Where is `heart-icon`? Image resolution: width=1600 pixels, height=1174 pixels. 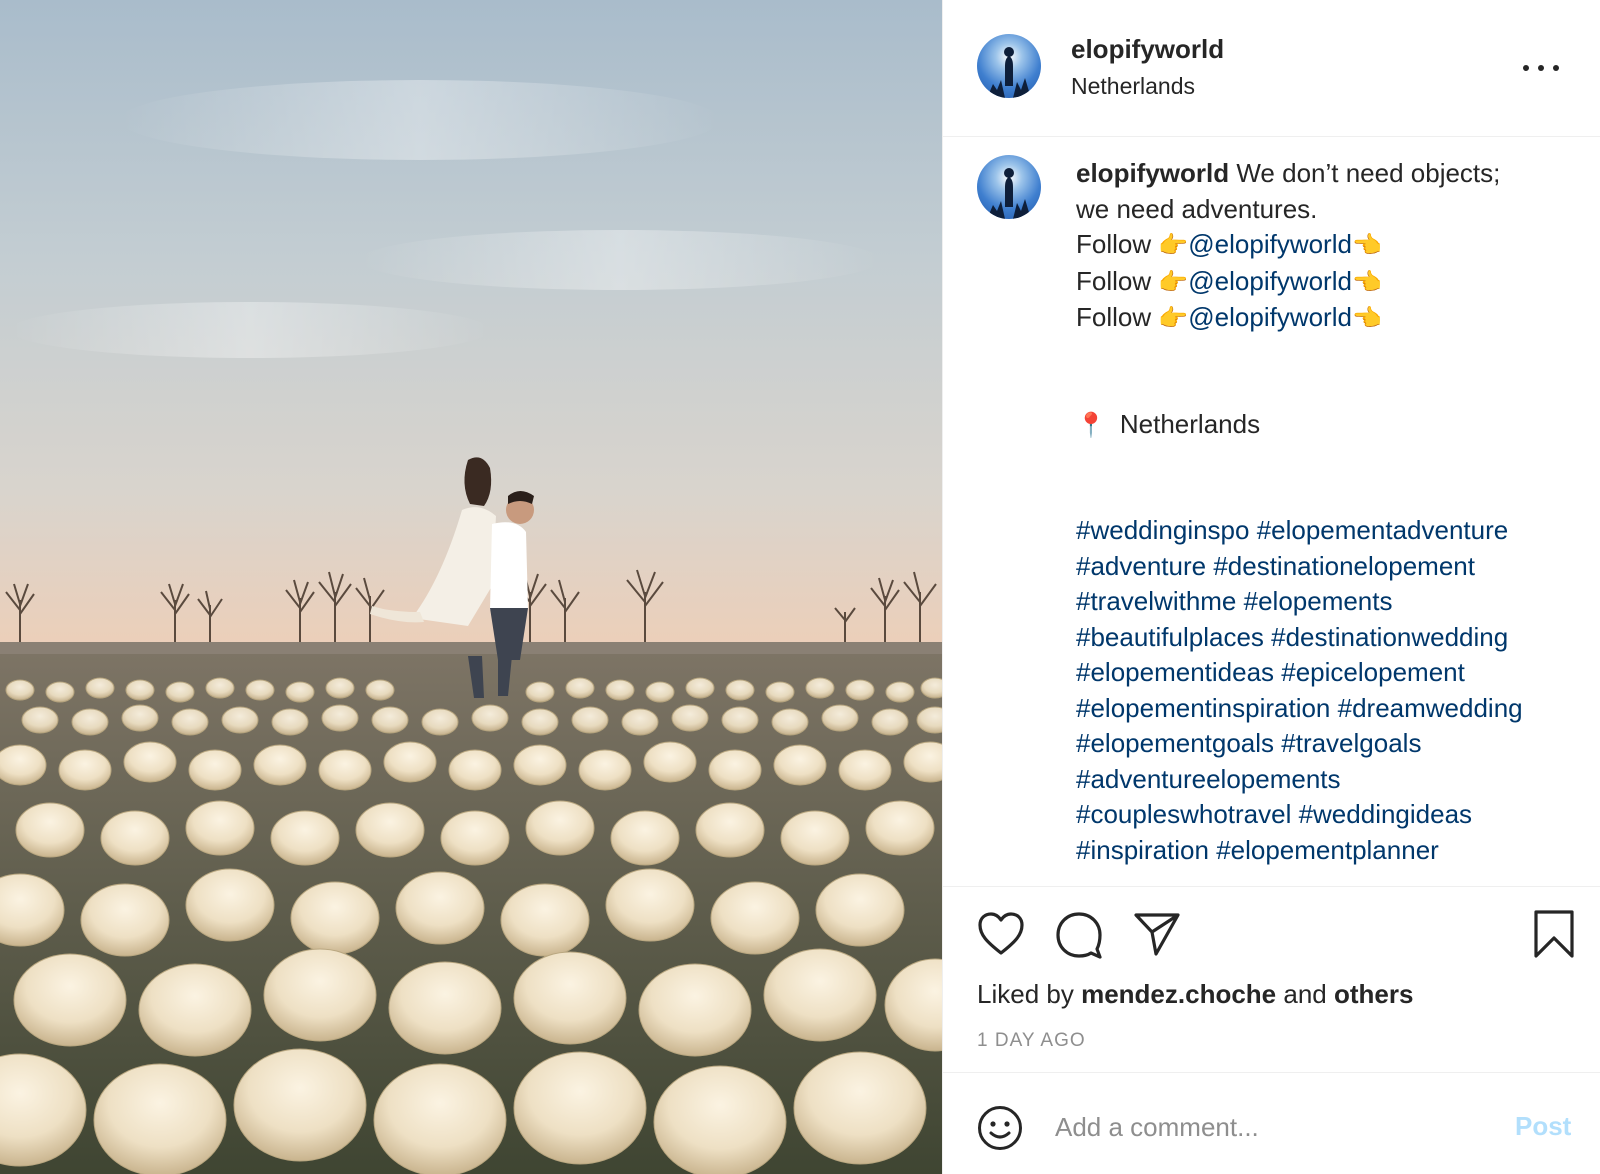
heart-icon is located at coordinates (1001, 934).